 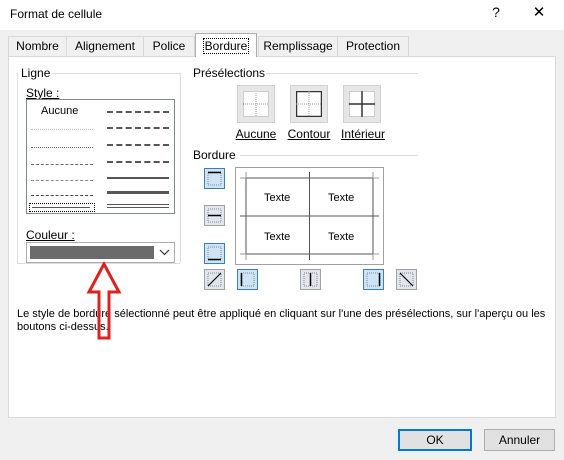 What do you see at coordinates (277, 237) in the screenshot?
I see `preview-cell-3: Texte` at bounding box center [277, 237].